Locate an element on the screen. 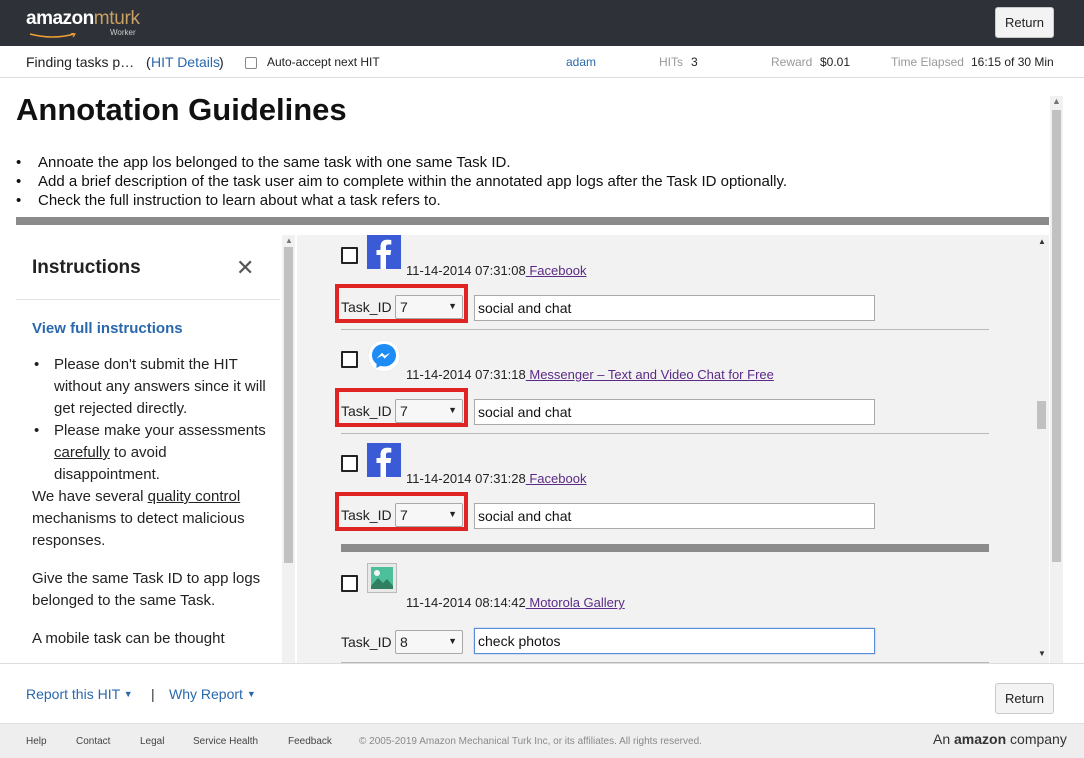  page-scrollbar: ▲ is located at coordinates (1056, 379).